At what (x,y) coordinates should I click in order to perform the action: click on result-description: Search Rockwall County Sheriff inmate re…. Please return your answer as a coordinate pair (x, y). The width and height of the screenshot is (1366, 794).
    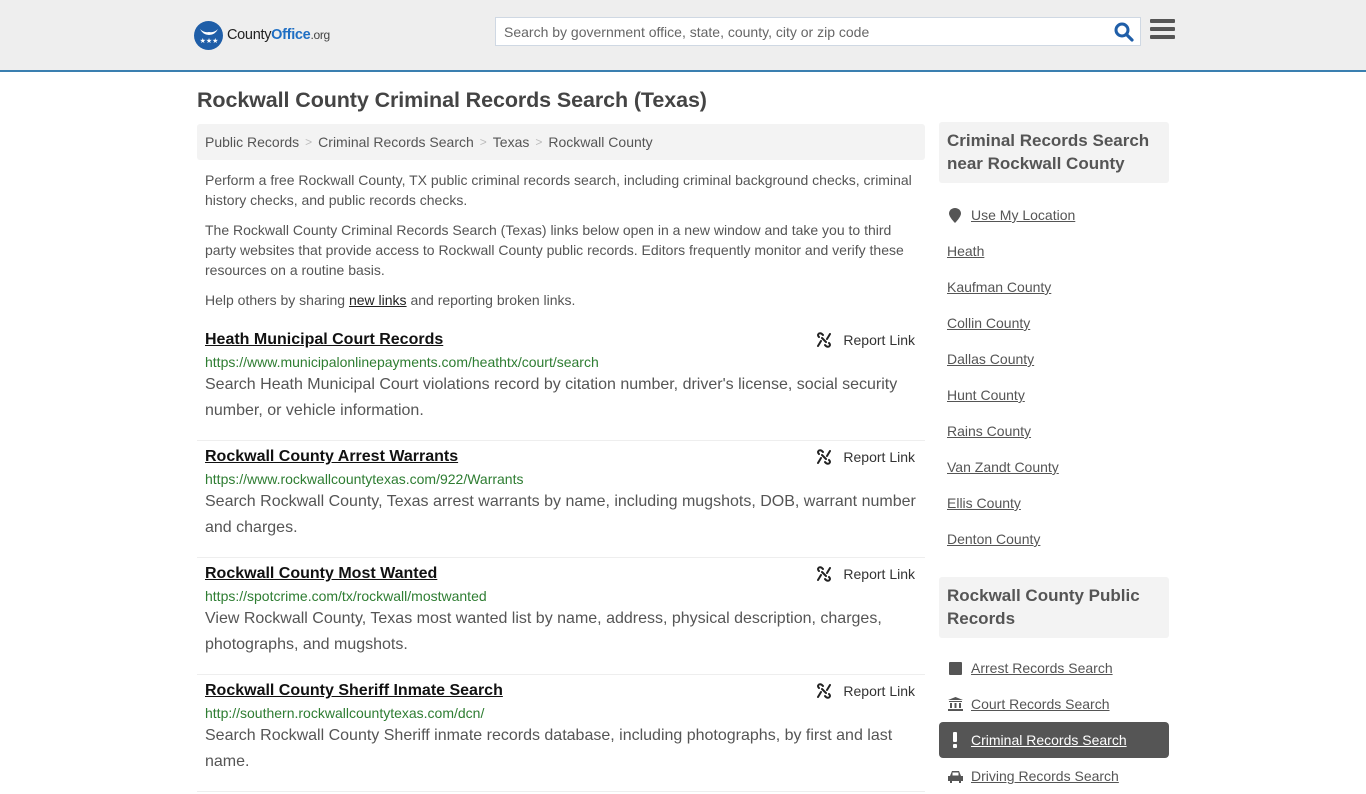
    Looking at the image, I should click on (549, 748).